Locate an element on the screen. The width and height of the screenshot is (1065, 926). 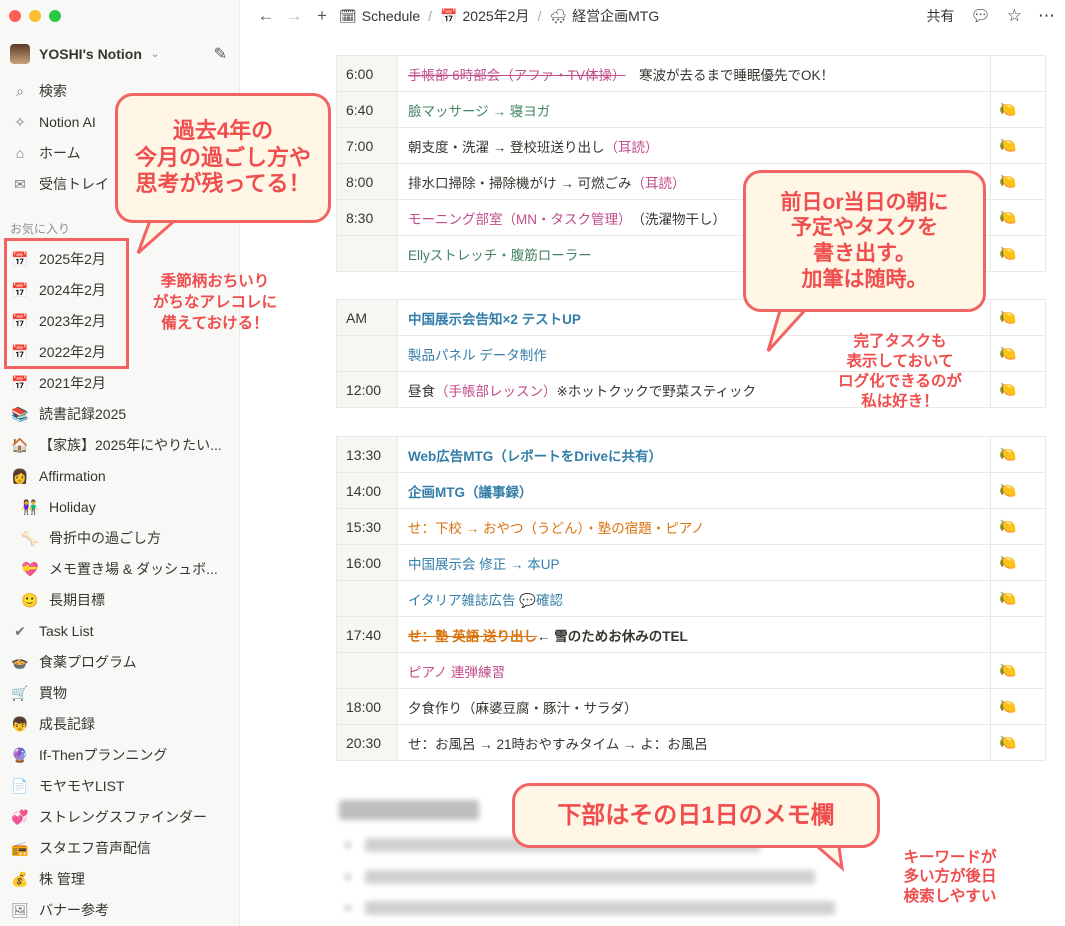
sidebar-favorite-item: 🛒 買物 is located at coordinates (122, 693).